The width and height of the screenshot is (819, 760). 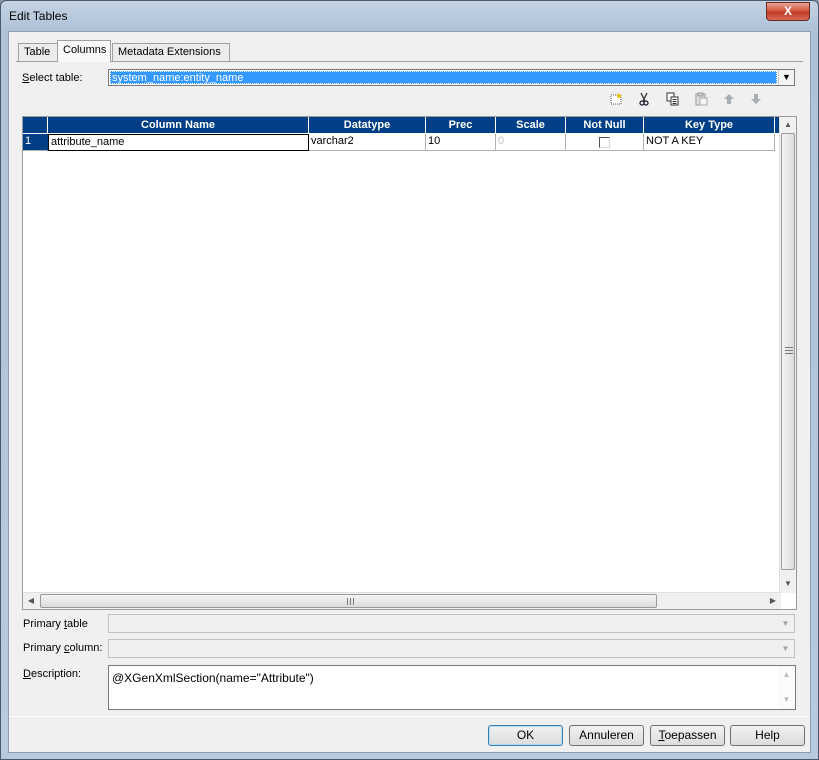 I want to click on new-column-icon, so click(x=616, y=101).